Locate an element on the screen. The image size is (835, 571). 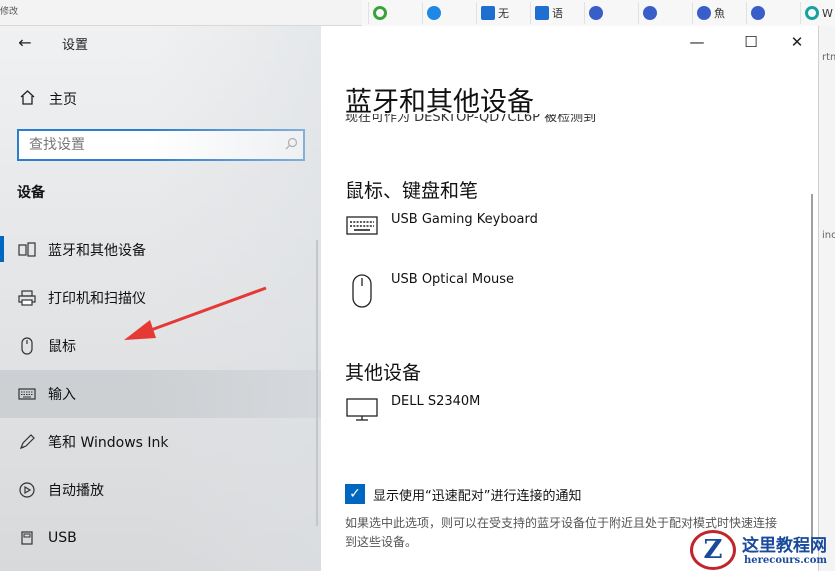
nav-item-label: 蓝牙和其他设备 is located at coordinates (97, 251).